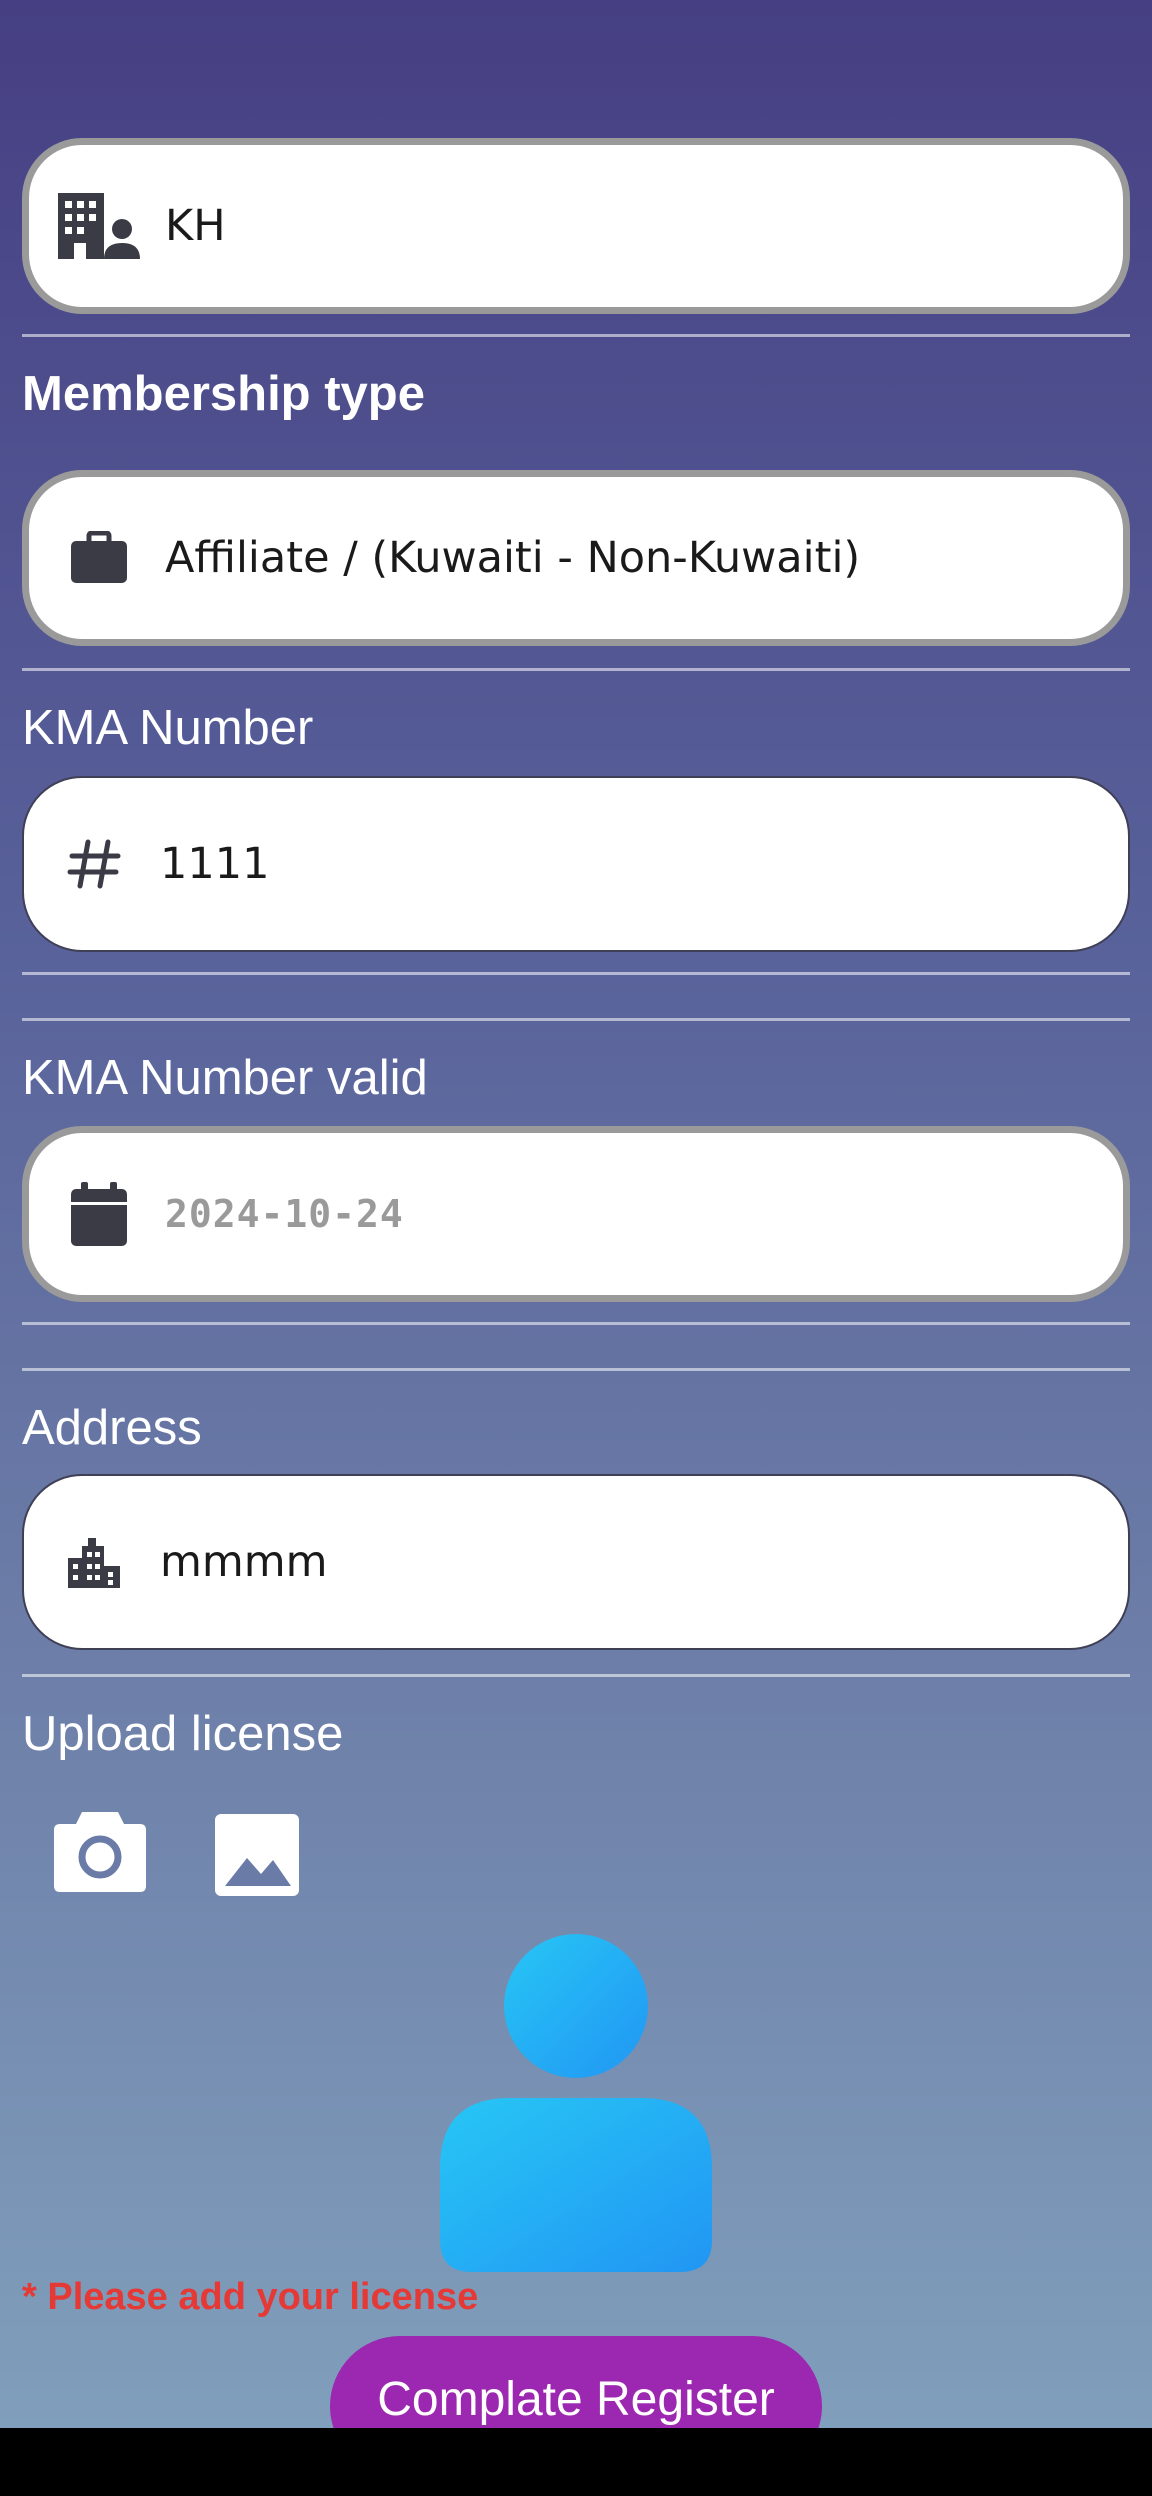  Describe the element at coordinates (168, 728) in the screenshot. I see `kma-number-label: KMA Number` at that location.